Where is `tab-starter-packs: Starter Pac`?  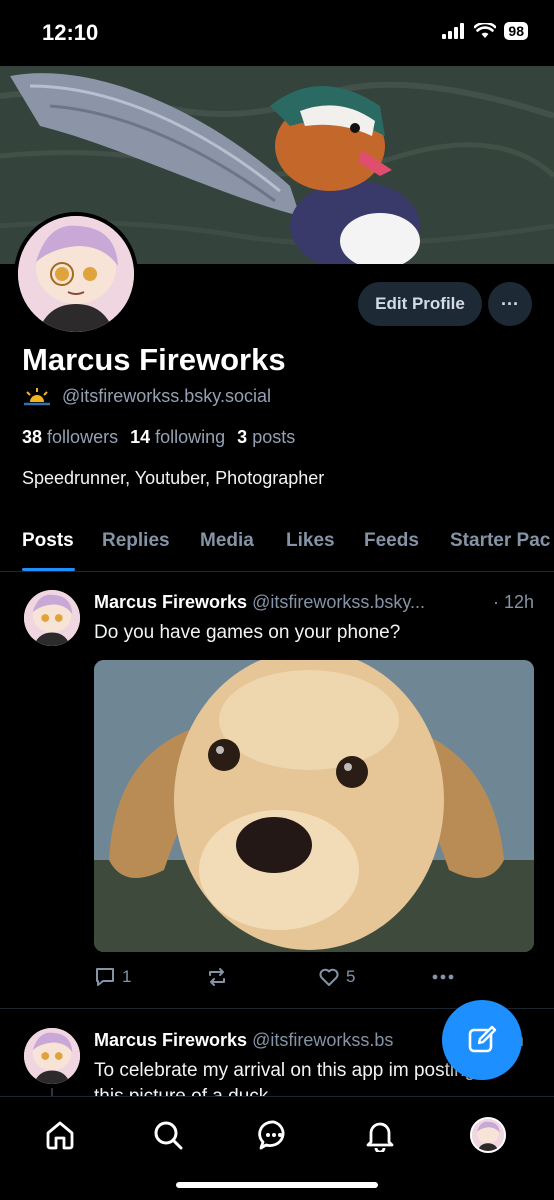 tab-starter-packs: Starter Pac is located at coordinates (500, 541).